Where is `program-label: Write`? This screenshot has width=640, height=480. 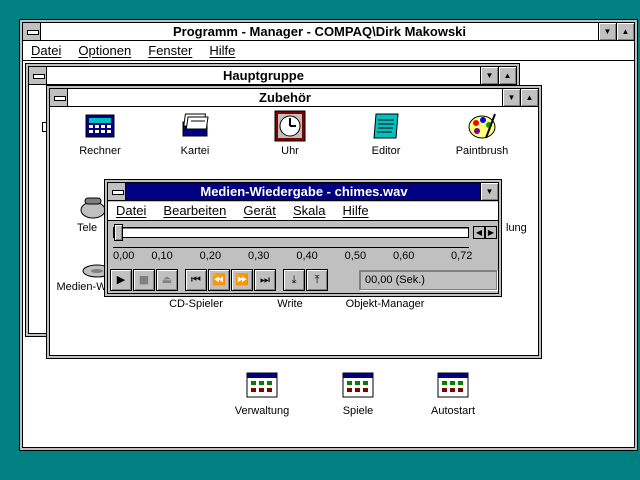
program-label: Write is located at coordinates (290, 304).